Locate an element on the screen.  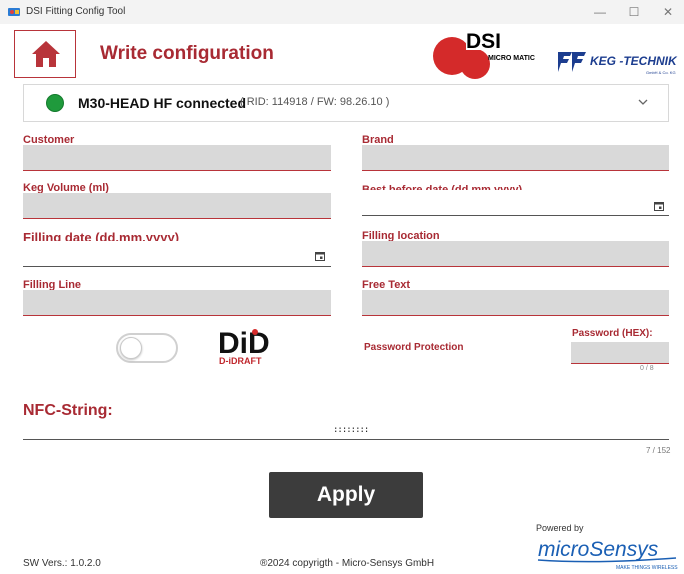
connection-status-indicator is located at coordinates (55, 103).